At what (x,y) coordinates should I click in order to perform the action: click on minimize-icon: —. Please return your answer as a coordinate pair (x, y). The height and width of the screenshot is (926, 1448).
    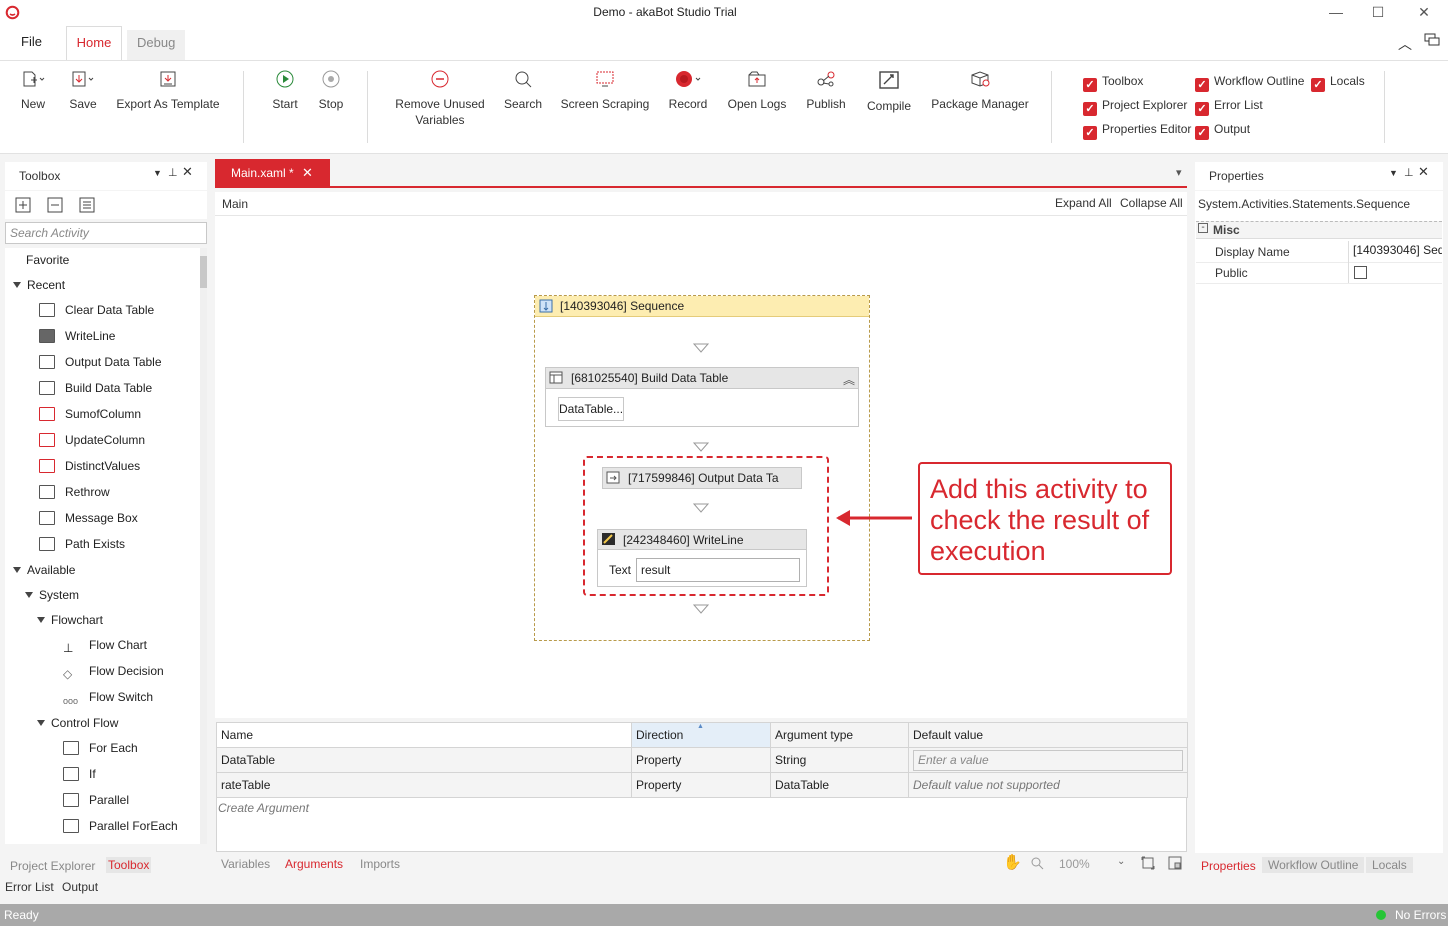
    Looking at the image, I should click on (1336, 12).